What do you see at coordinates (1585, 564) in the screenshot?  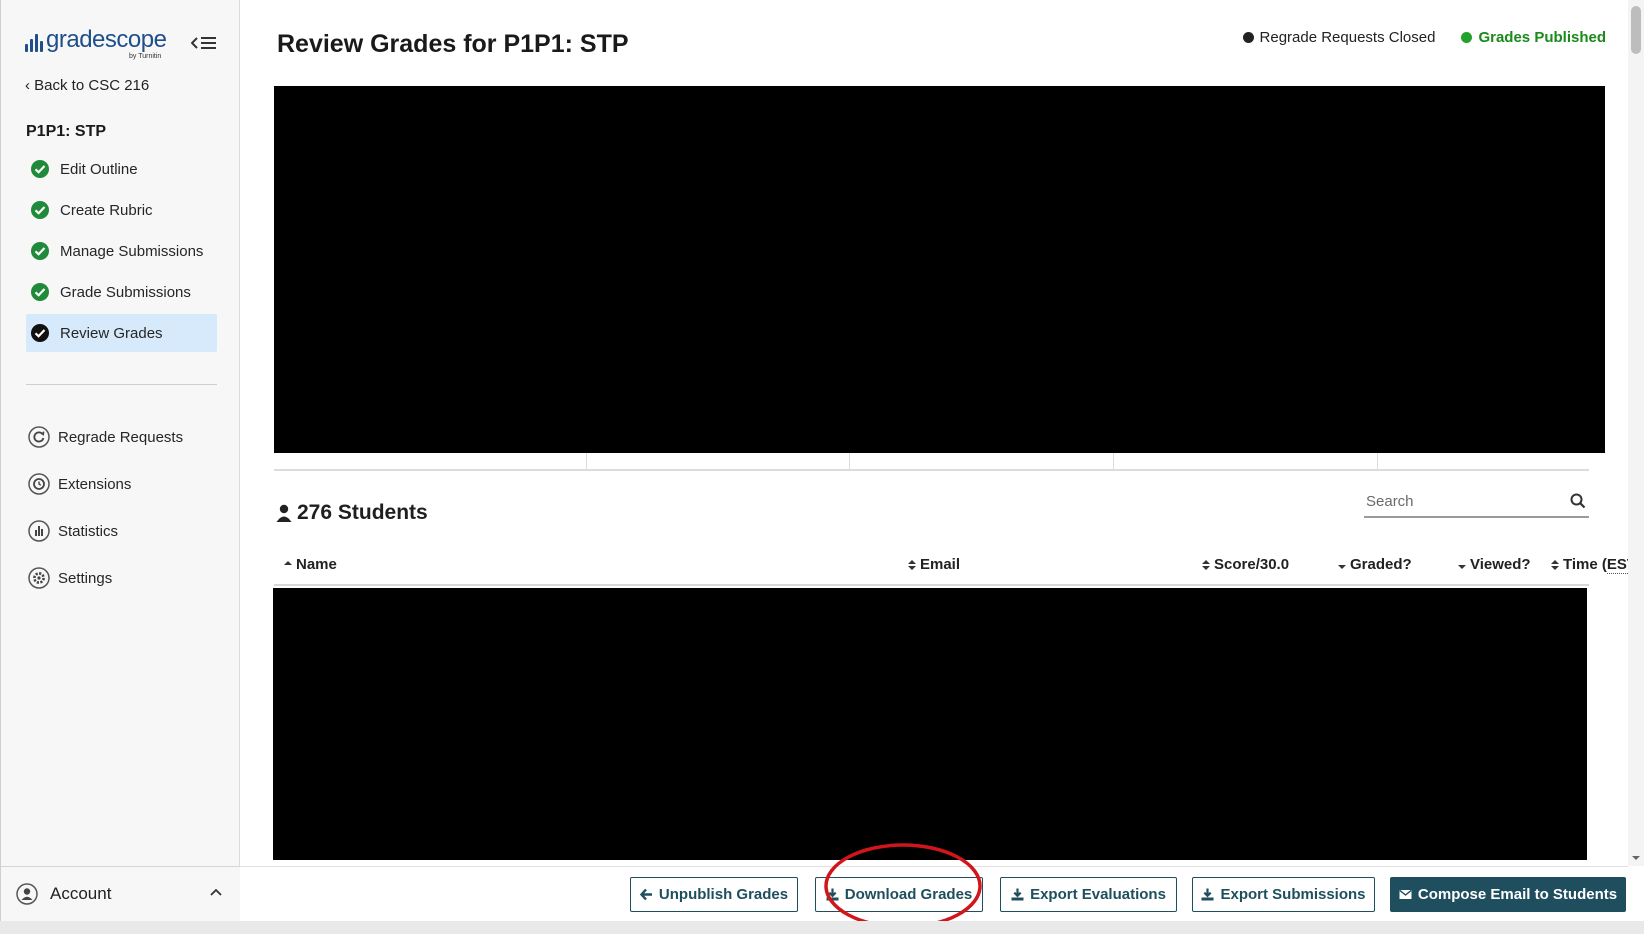 I see `time-label-prefix: Time (` at bounding box center [1585, 564].